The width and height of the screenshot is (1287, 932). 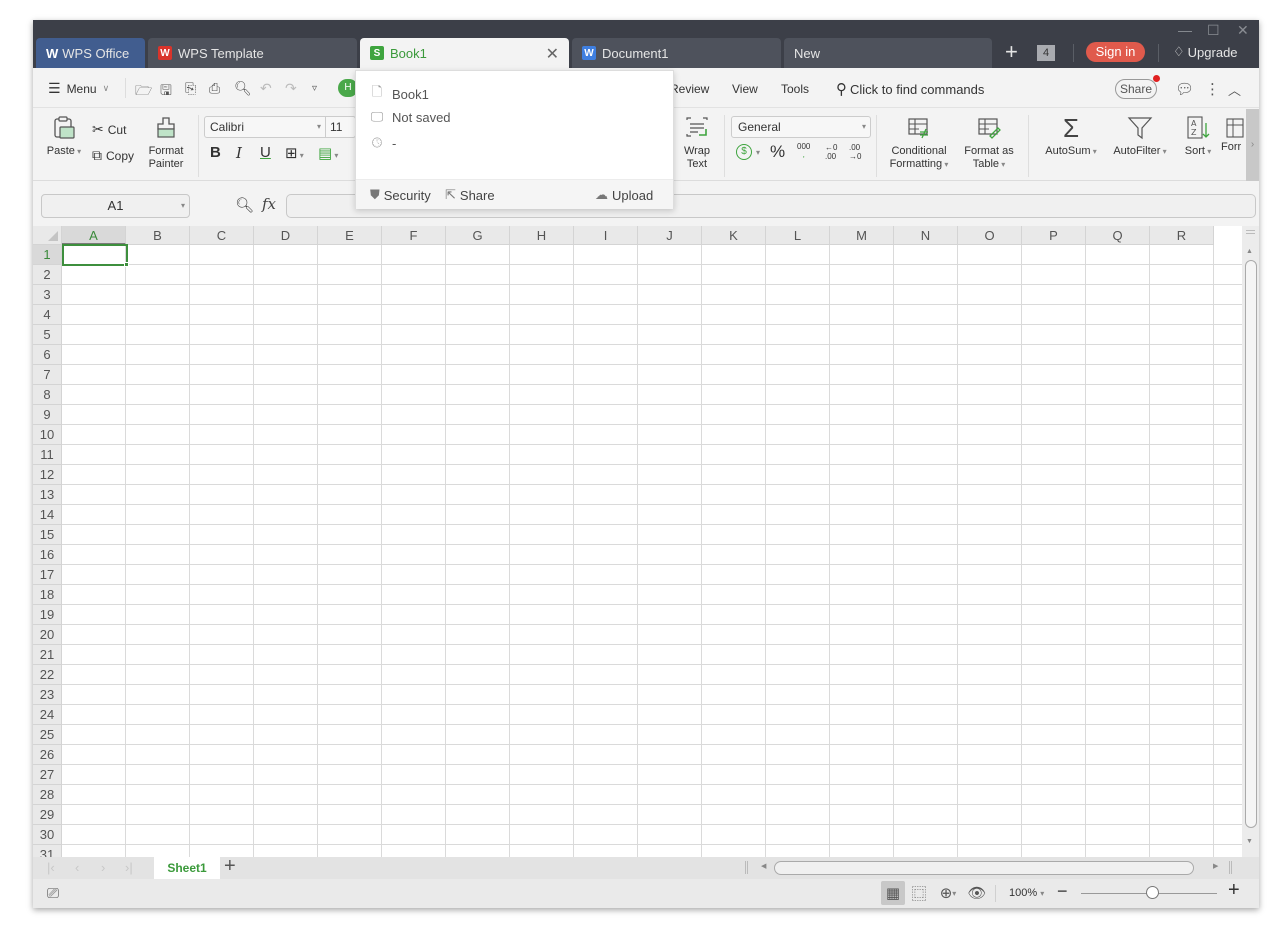 What do you see at coordinates (919, 893) in the screenshot?
I see `page-break-view-button: ⿴` at bounding box center [919, 893].